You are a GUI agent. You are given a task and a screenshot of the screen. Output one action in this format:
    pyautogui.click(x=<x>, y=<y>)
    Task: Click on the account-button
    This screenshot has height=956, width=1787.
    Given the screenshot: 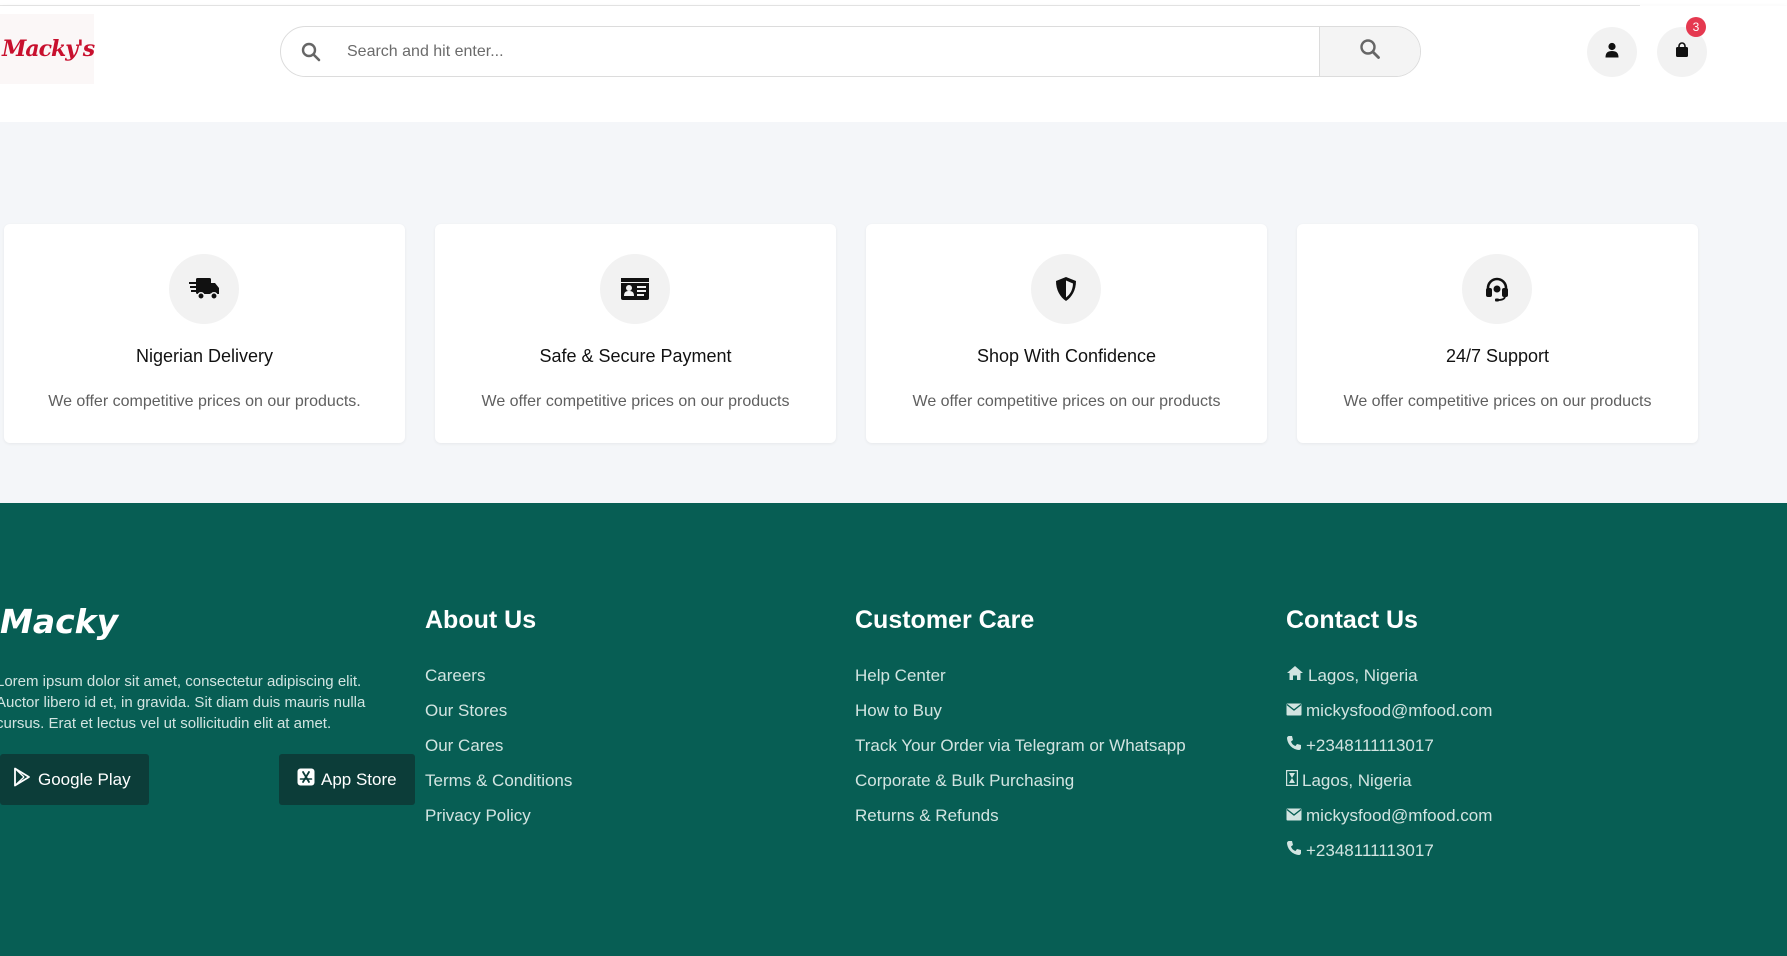 What is the action you would take?
    pyautogui.click(x=1612, y=52)
    